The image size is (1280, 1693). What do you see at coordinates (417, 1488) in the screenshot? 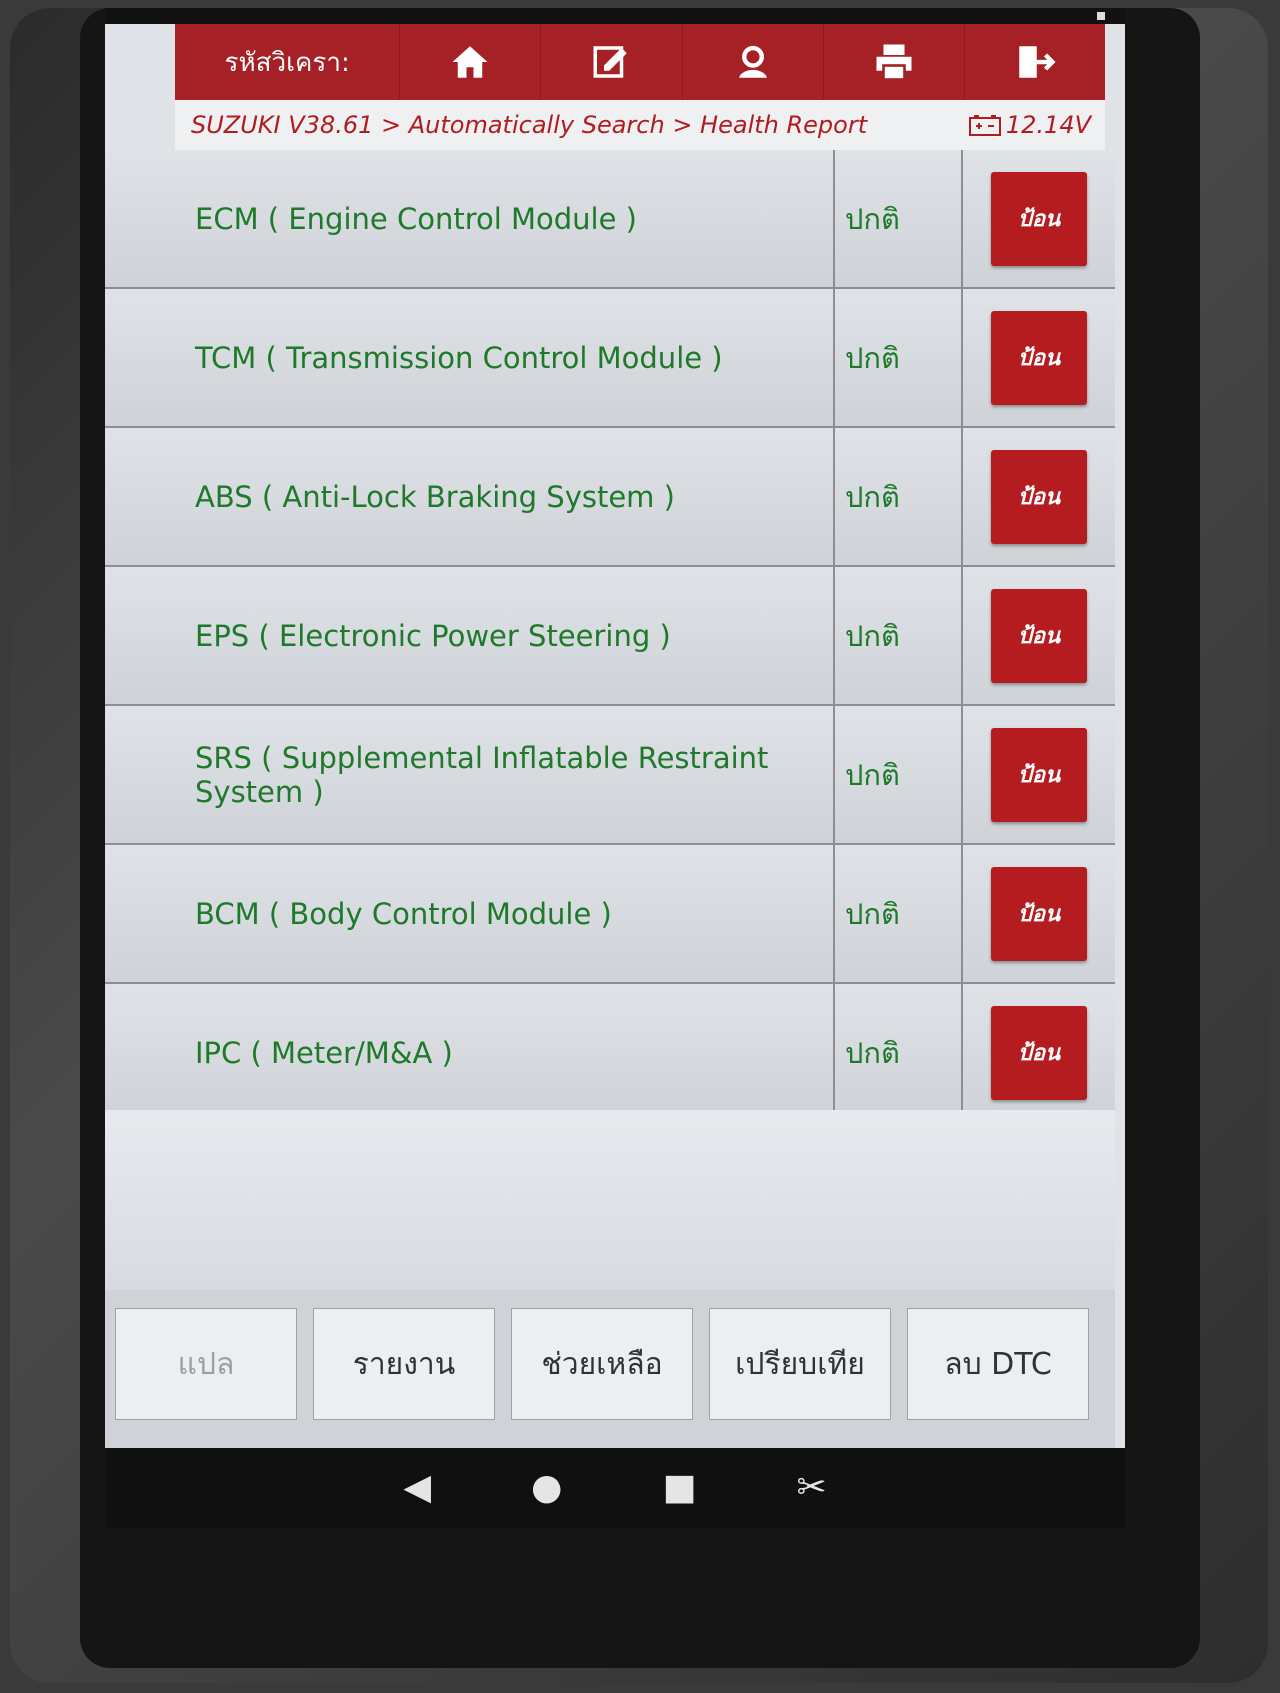
I see `back-icon: ◀` at bounding box center [417, 1488].